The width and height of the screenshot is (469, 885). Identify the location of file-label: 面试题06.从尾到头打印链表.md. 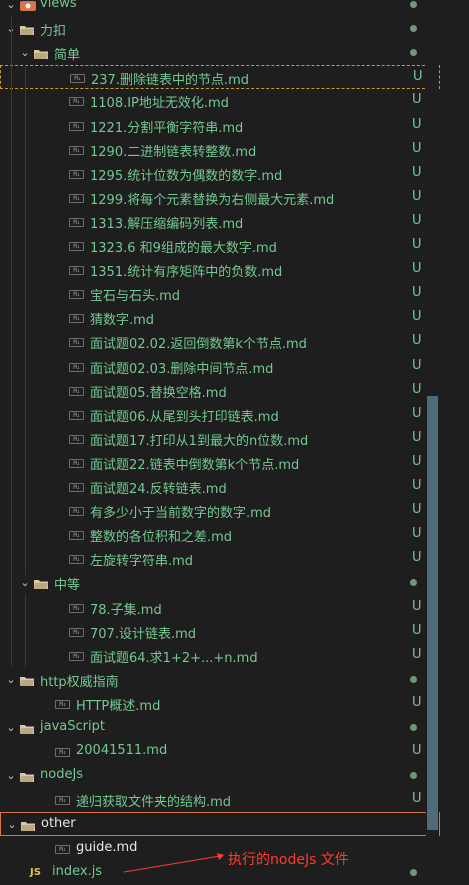
(184, 417).